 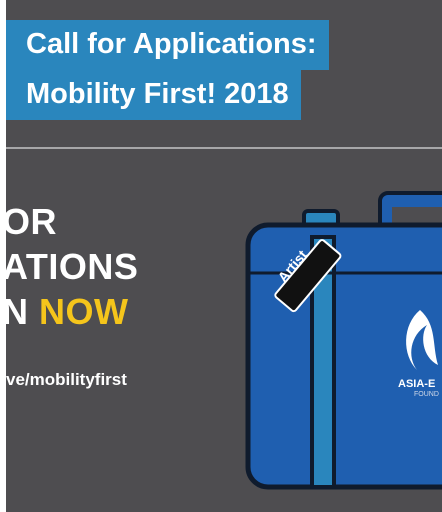 I want to click on suitcase-logo-text: ASIA-E, so click(x=417, y=384).